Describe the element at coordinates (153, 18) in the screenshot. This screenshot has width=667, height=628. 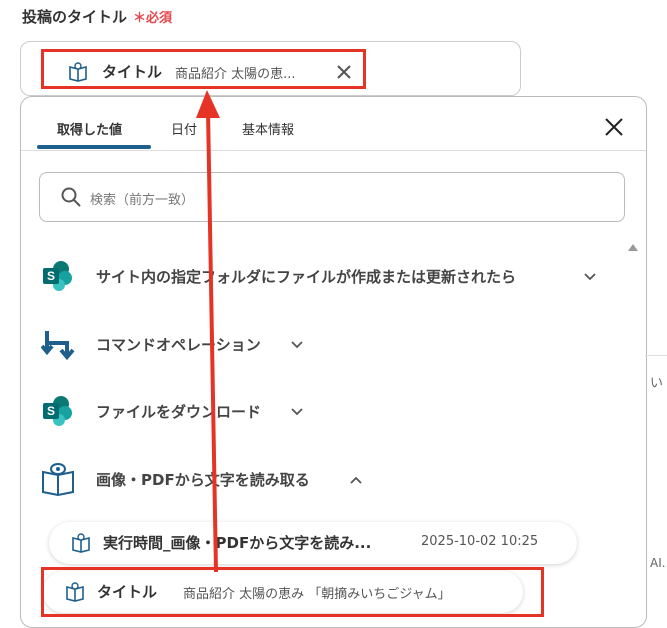
I see `required-mark: ＊必須` at that location.